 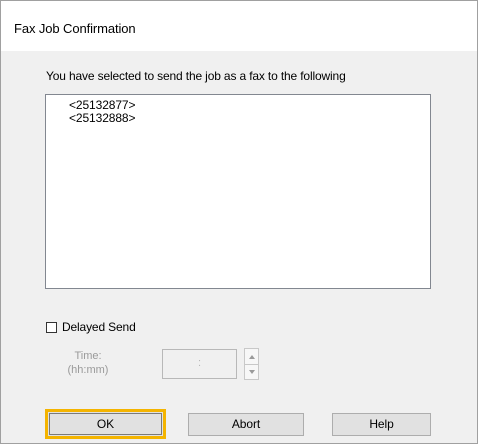 I want to click on dialog-title-bar: Fax Job Confirmation, so click(x=239, y=26).